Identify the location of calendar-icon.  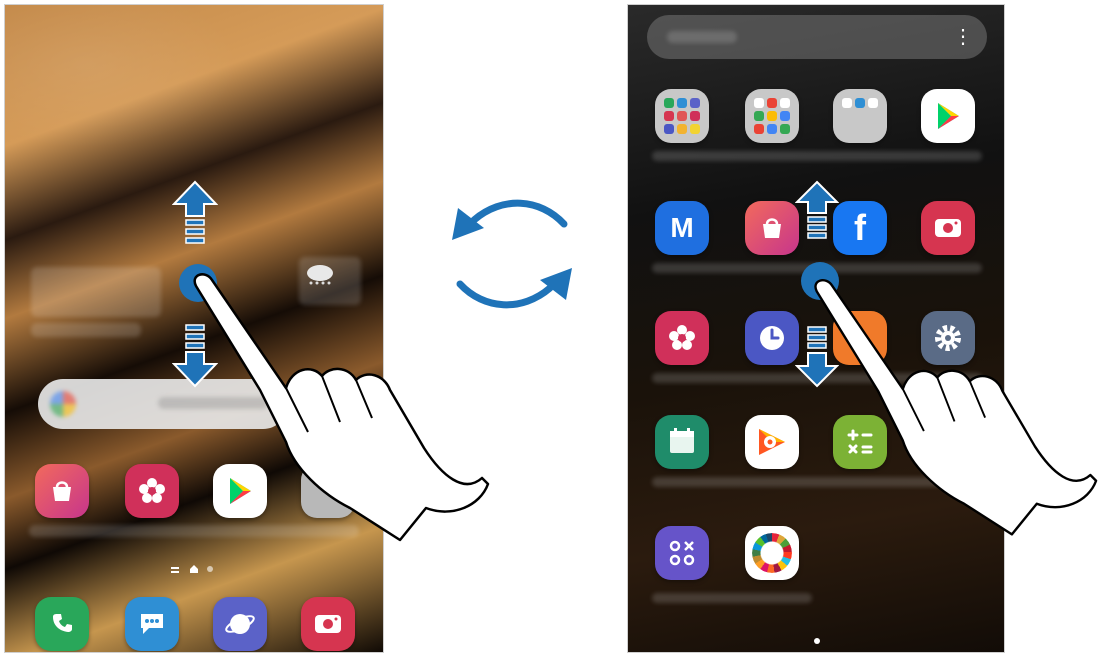
(682, 442).